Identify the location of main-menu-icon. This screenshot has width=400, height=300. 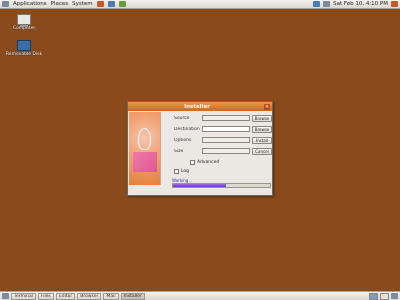
(5, 4).